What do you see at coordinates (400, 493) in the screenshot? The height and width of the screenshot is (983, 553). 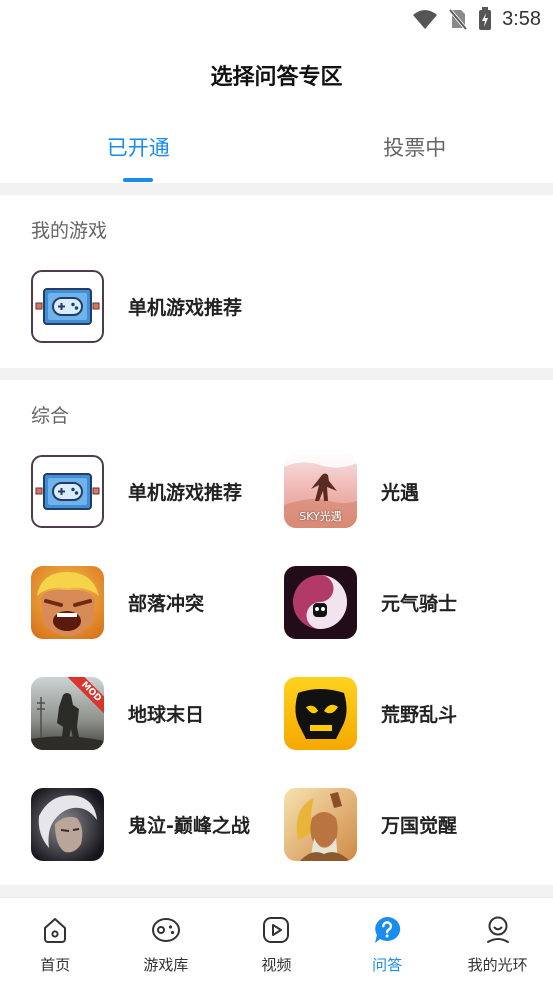 I see `zone-name: 光遇` at bounding box center [400, 493].